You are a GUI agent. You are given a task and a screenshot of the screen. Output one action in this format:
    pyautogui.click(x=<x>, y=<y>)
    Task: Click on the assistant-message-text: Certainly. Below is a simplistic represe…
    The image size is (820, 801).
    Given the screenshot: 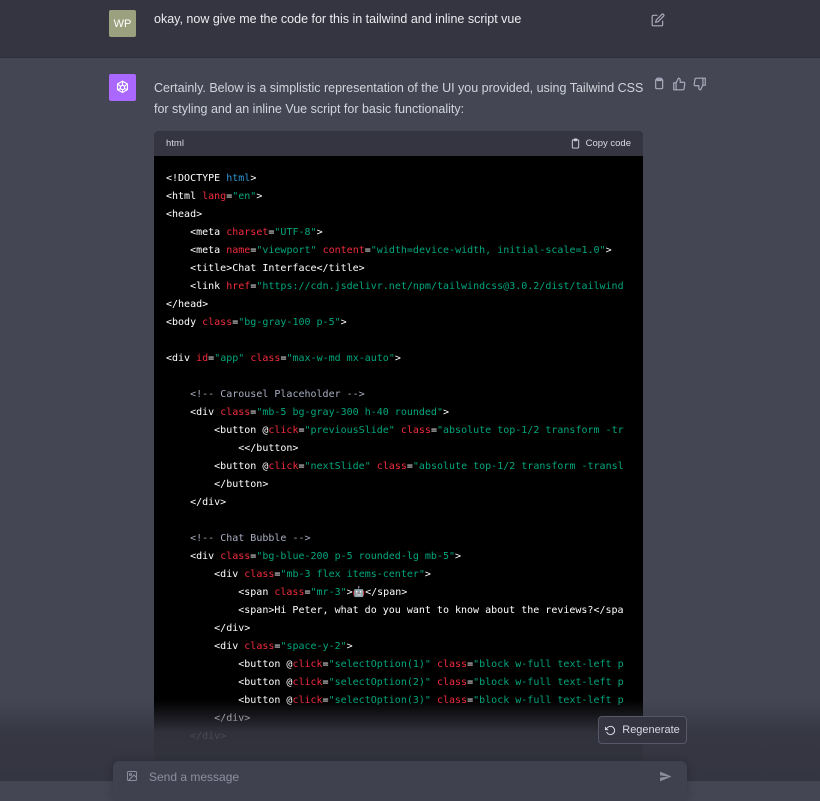 What is the action you would take?
    pyautogui.click(x=399, y=98)
    